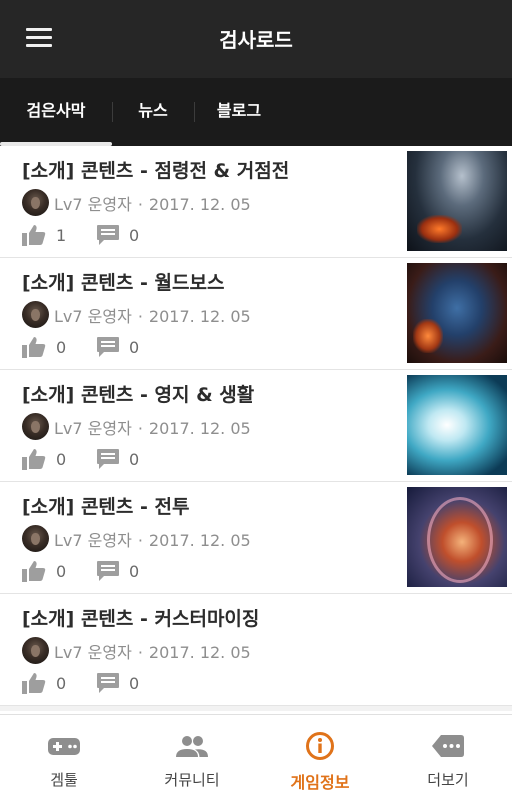 This screenshot has height=800, width=512. I want to click on tab-news: 뉴스, so click(153, 112).